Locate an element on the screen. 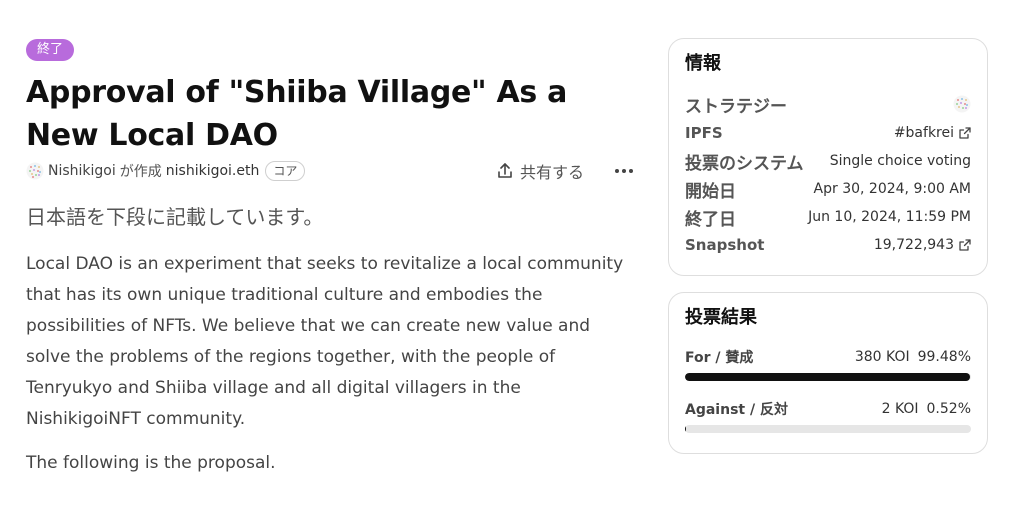 The height and width of the screenshot is (518, 1017). info-label-ipfs: IPFS is located at coordinates (704, 133).